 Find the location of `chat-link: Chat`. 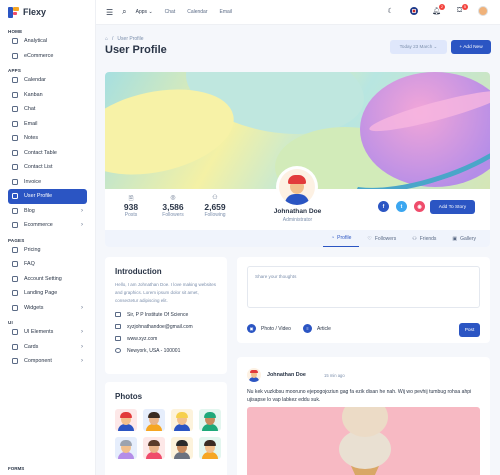

chat-link: Chat is located at coordinates (170, 12).